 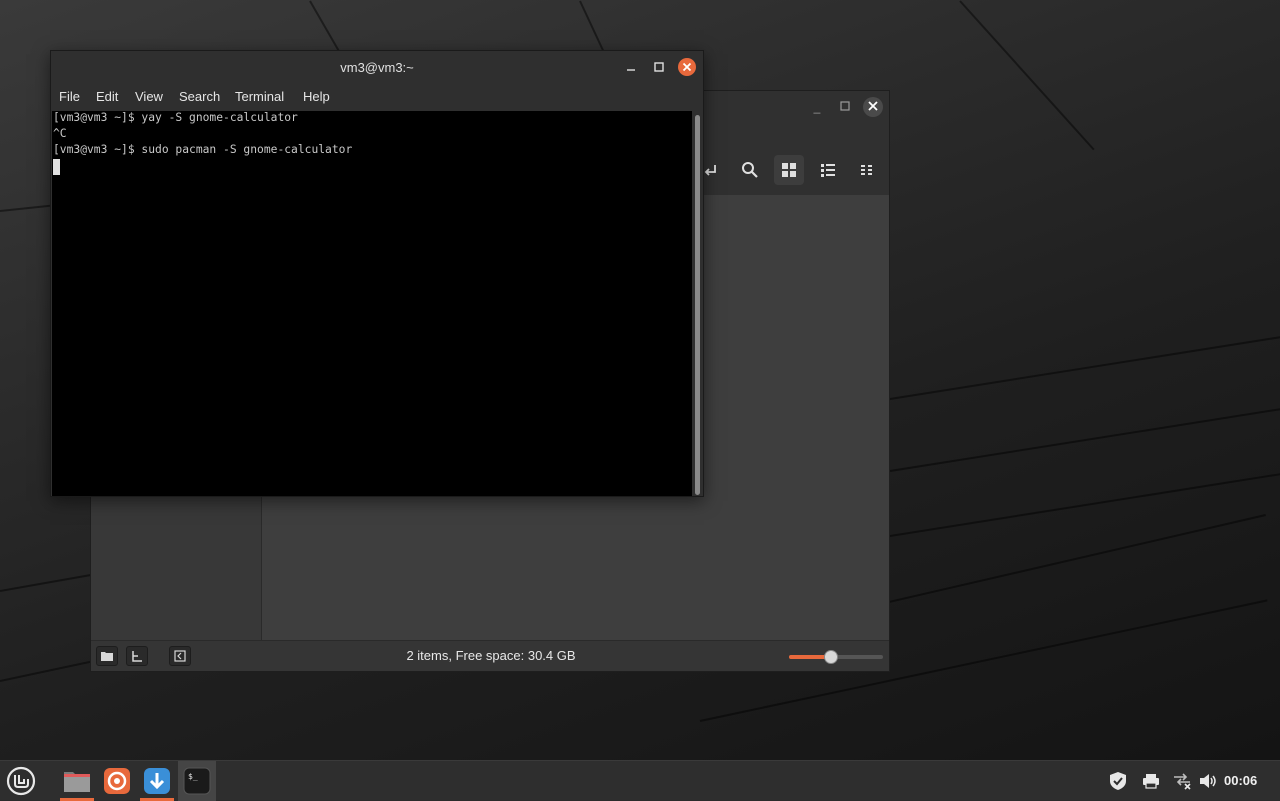 I want to click on taskbar-terminal: $_, so click(x=197, y=781).